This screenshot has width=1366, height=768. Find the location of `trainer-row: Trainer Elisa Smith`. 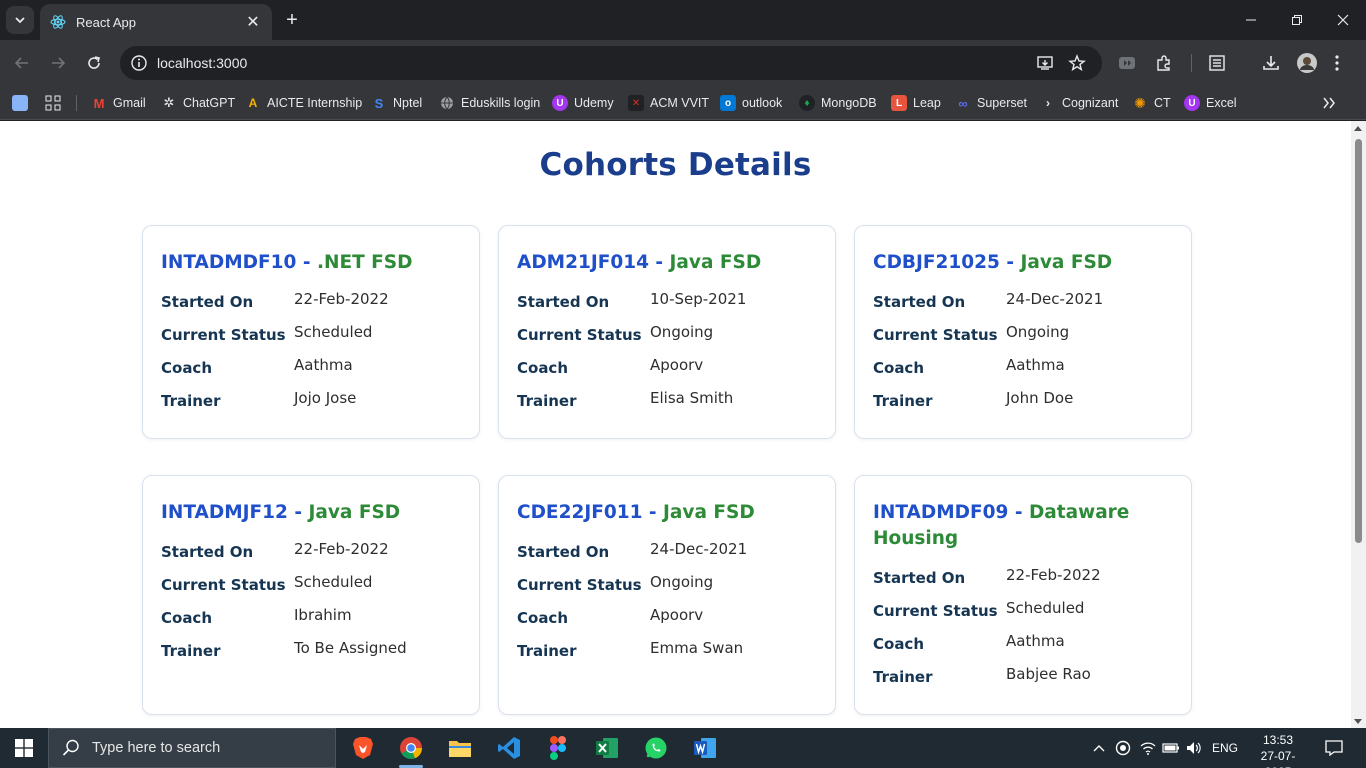

trainer-row: Trainer Elisa Smith is located at coordinates (667, 397).